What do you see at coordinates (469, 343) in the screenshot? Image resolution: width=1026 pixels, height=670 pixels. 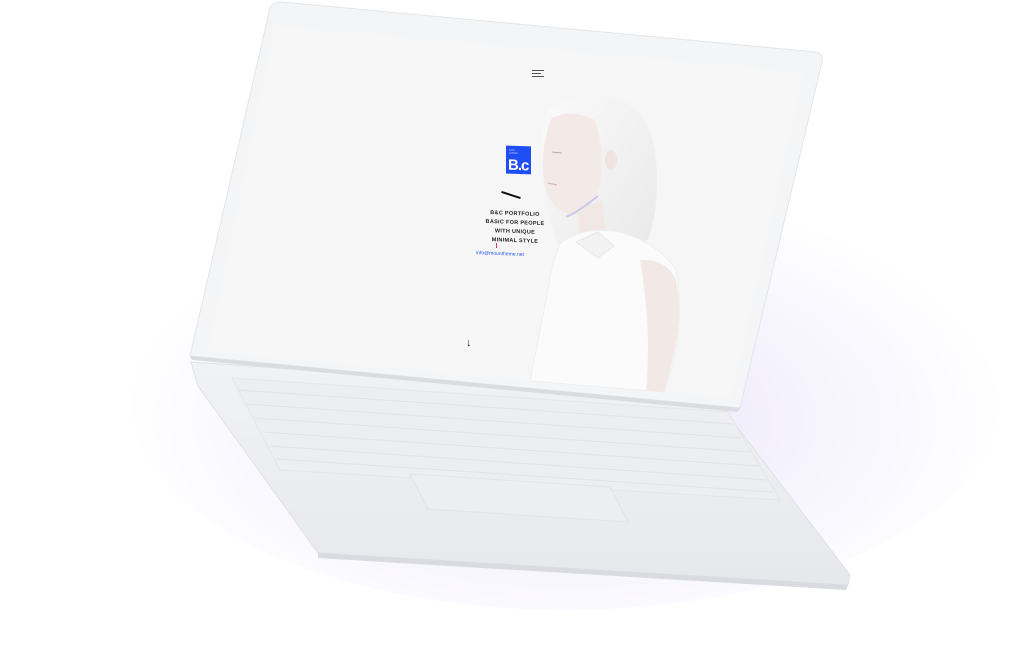 I see `arrow-down-icon: ↓` at bounding box center [469, 343].